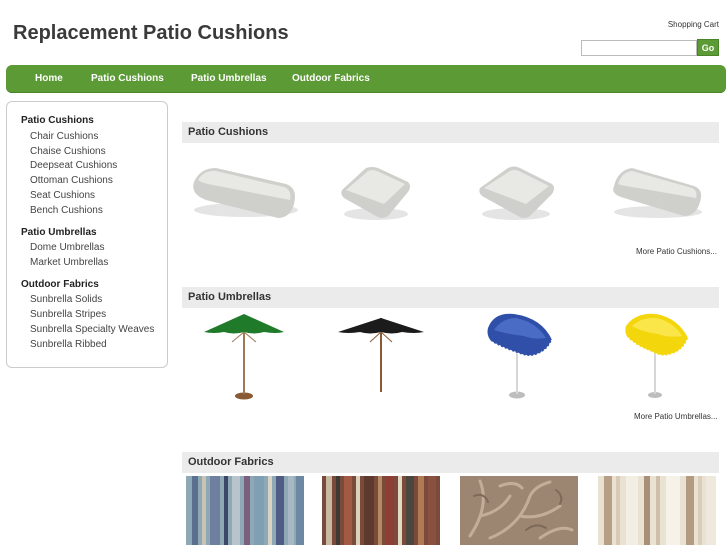 The height and width of the screenshot is (545, 727). What do you see at coordinates (68, 344) in the screenshot?
I see `sidebar-item: Sunbrella Ribbed` at bounding box center [68, 344].